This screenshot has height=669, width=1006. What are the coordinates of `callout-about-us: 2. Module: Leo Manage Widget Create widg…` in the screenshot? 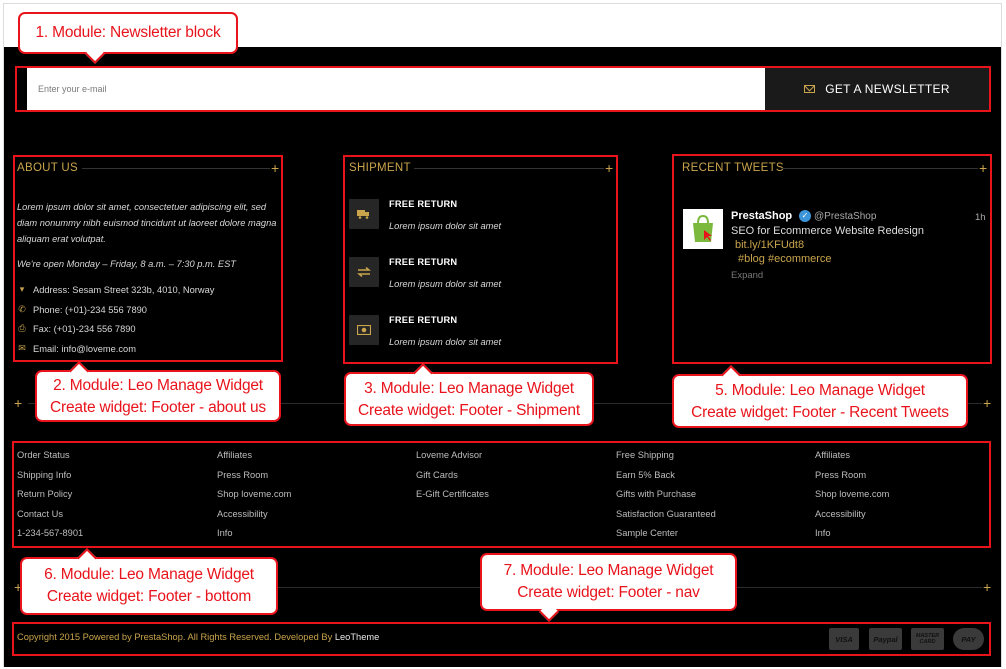 It's located at (158, 391).